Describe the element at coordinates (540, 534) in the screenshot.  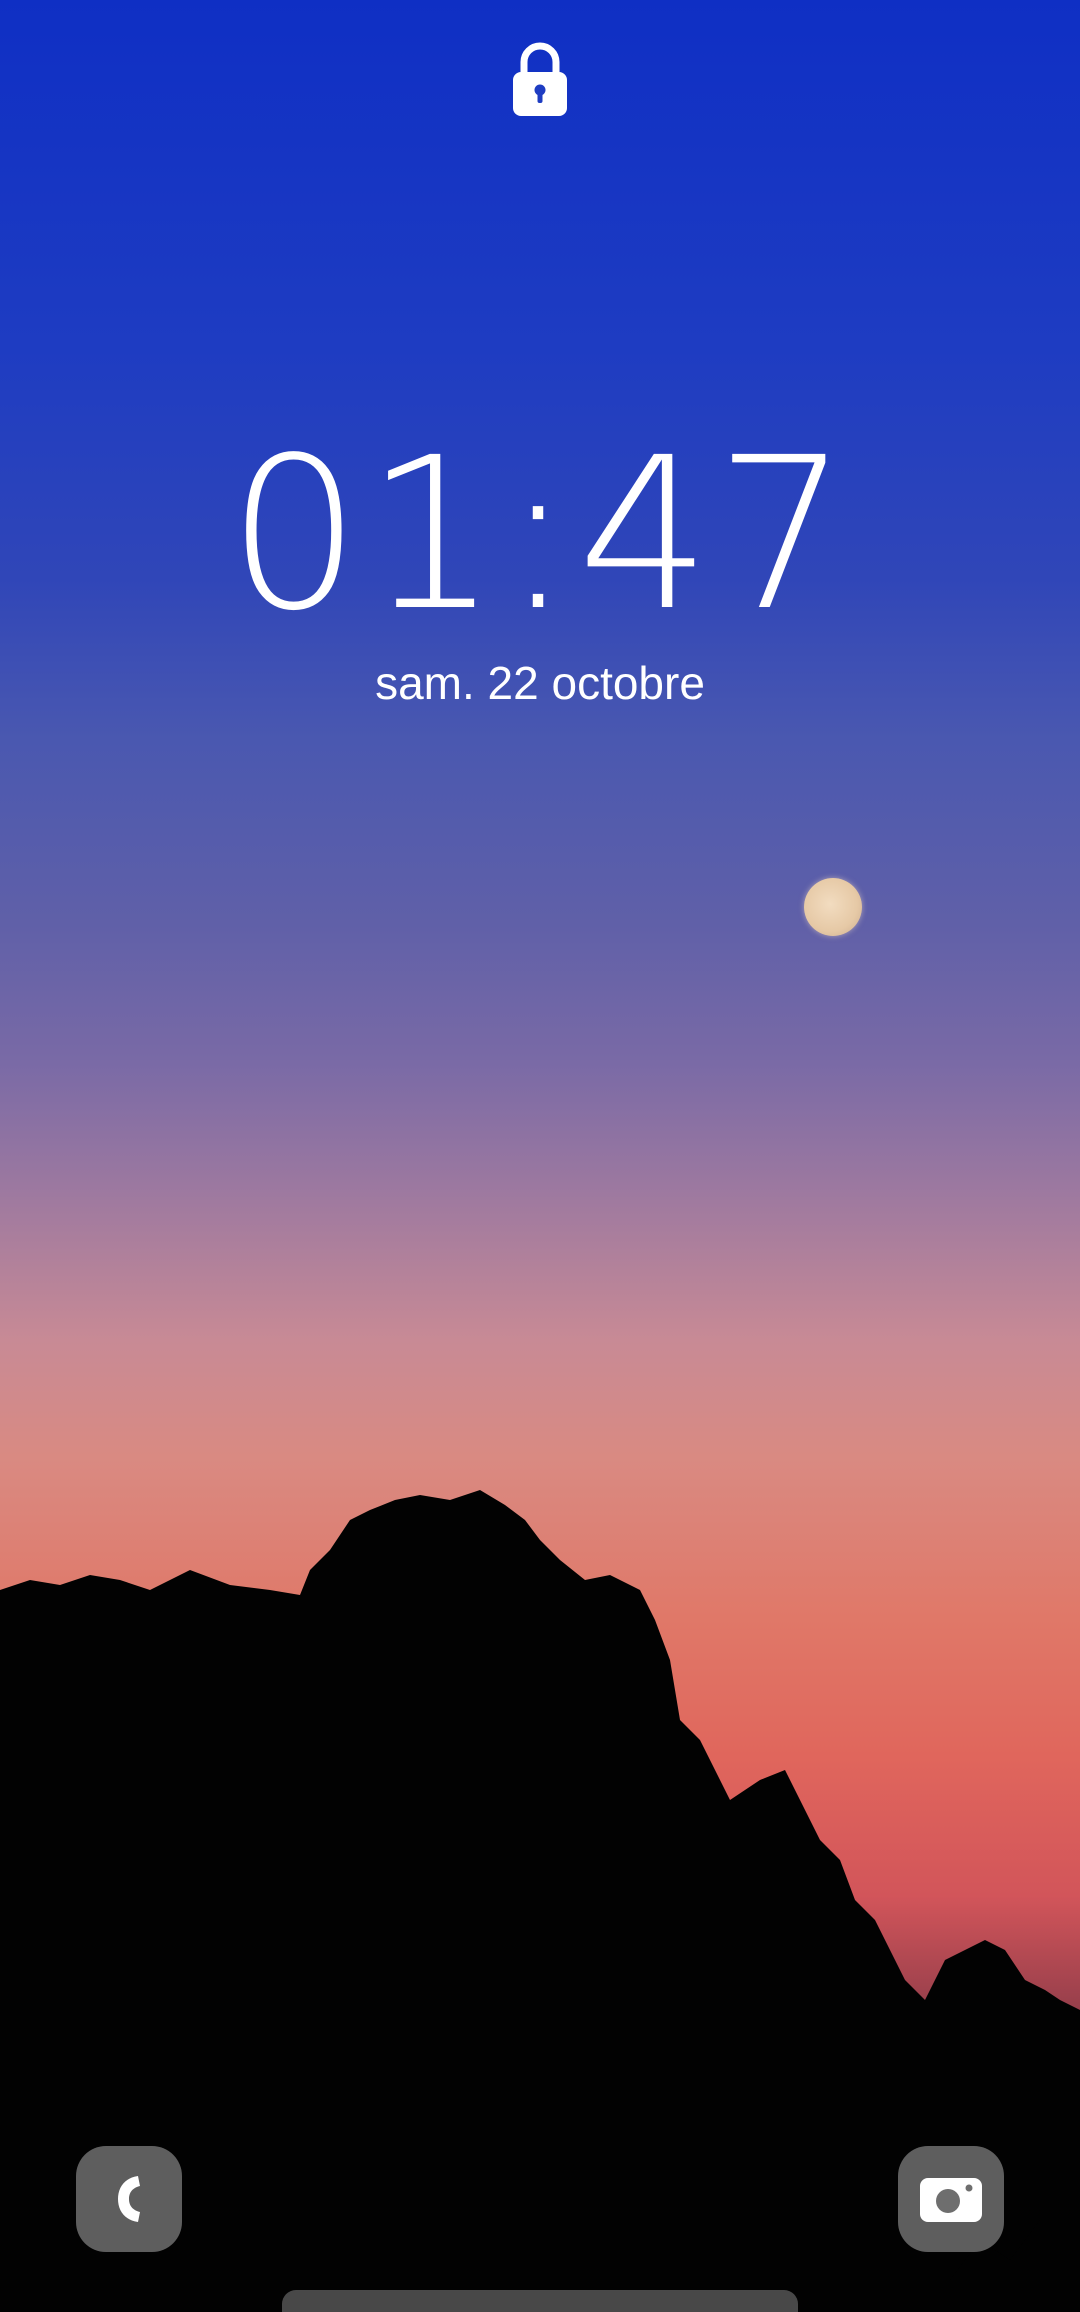
I see `lockscreen-clock: 01:47` at that location.